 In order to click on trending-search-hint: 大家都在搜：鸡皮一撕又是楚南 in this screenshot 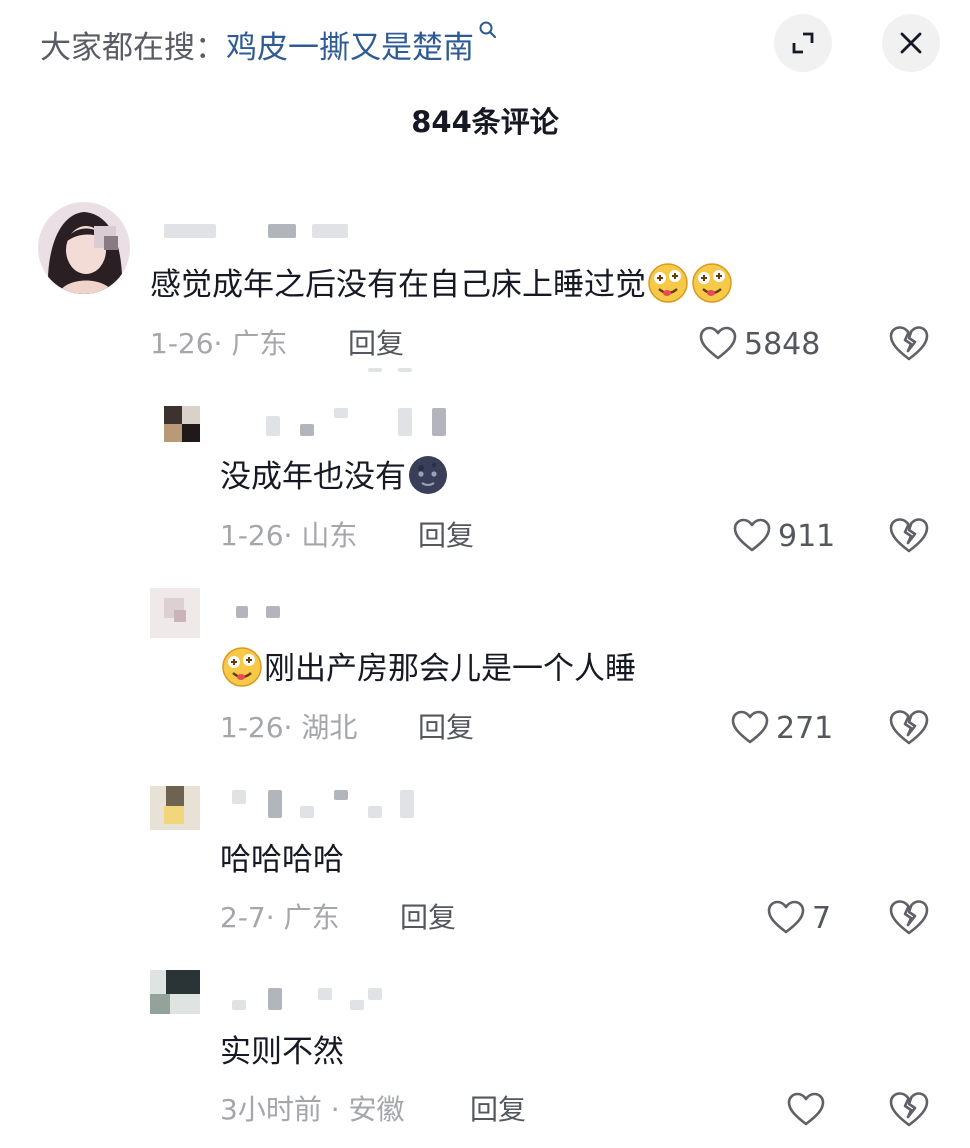, I will do `click(269, 45)`.